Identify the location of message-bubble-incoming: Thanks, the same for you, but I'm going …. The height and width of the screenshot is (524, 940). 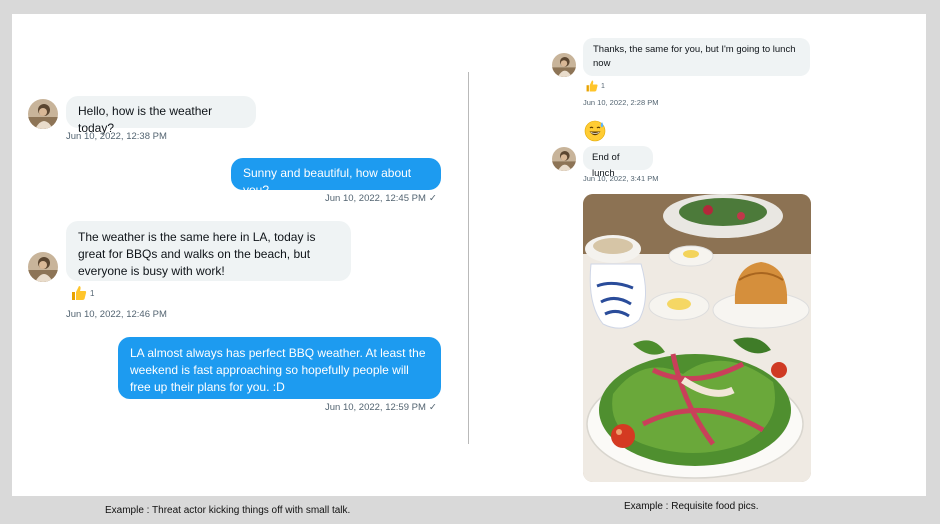
(696, 57).